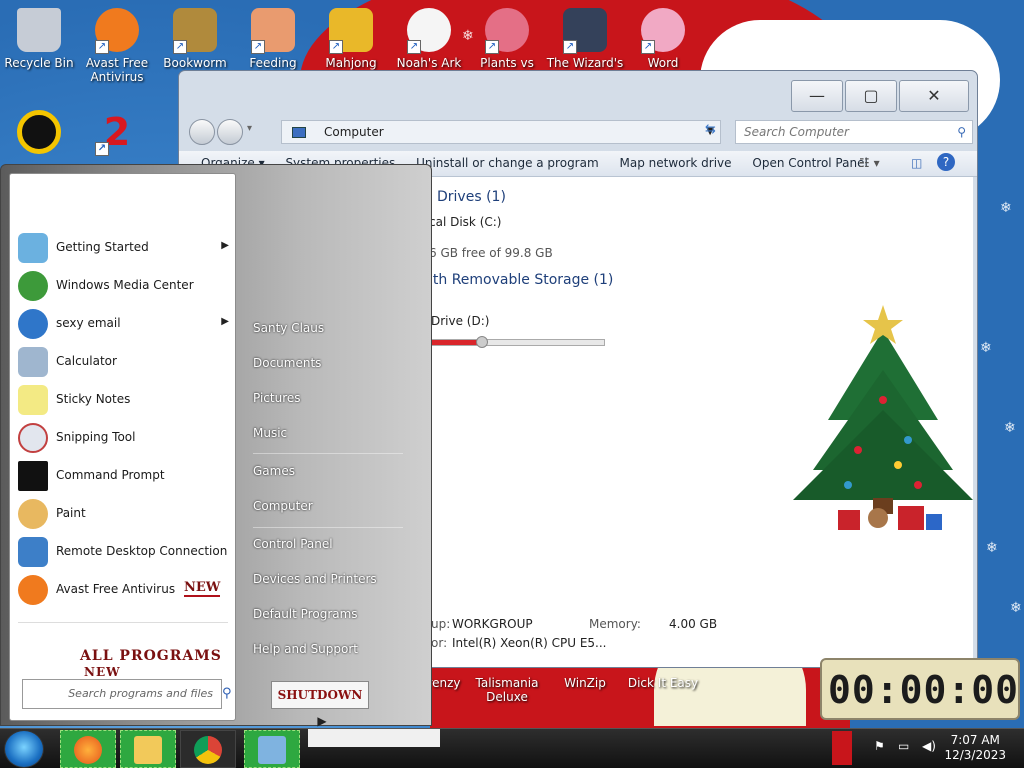 This screenshot has width=1024, height=768. I want to click on map-network-drive-button: Map network drive, so click(675, 163).